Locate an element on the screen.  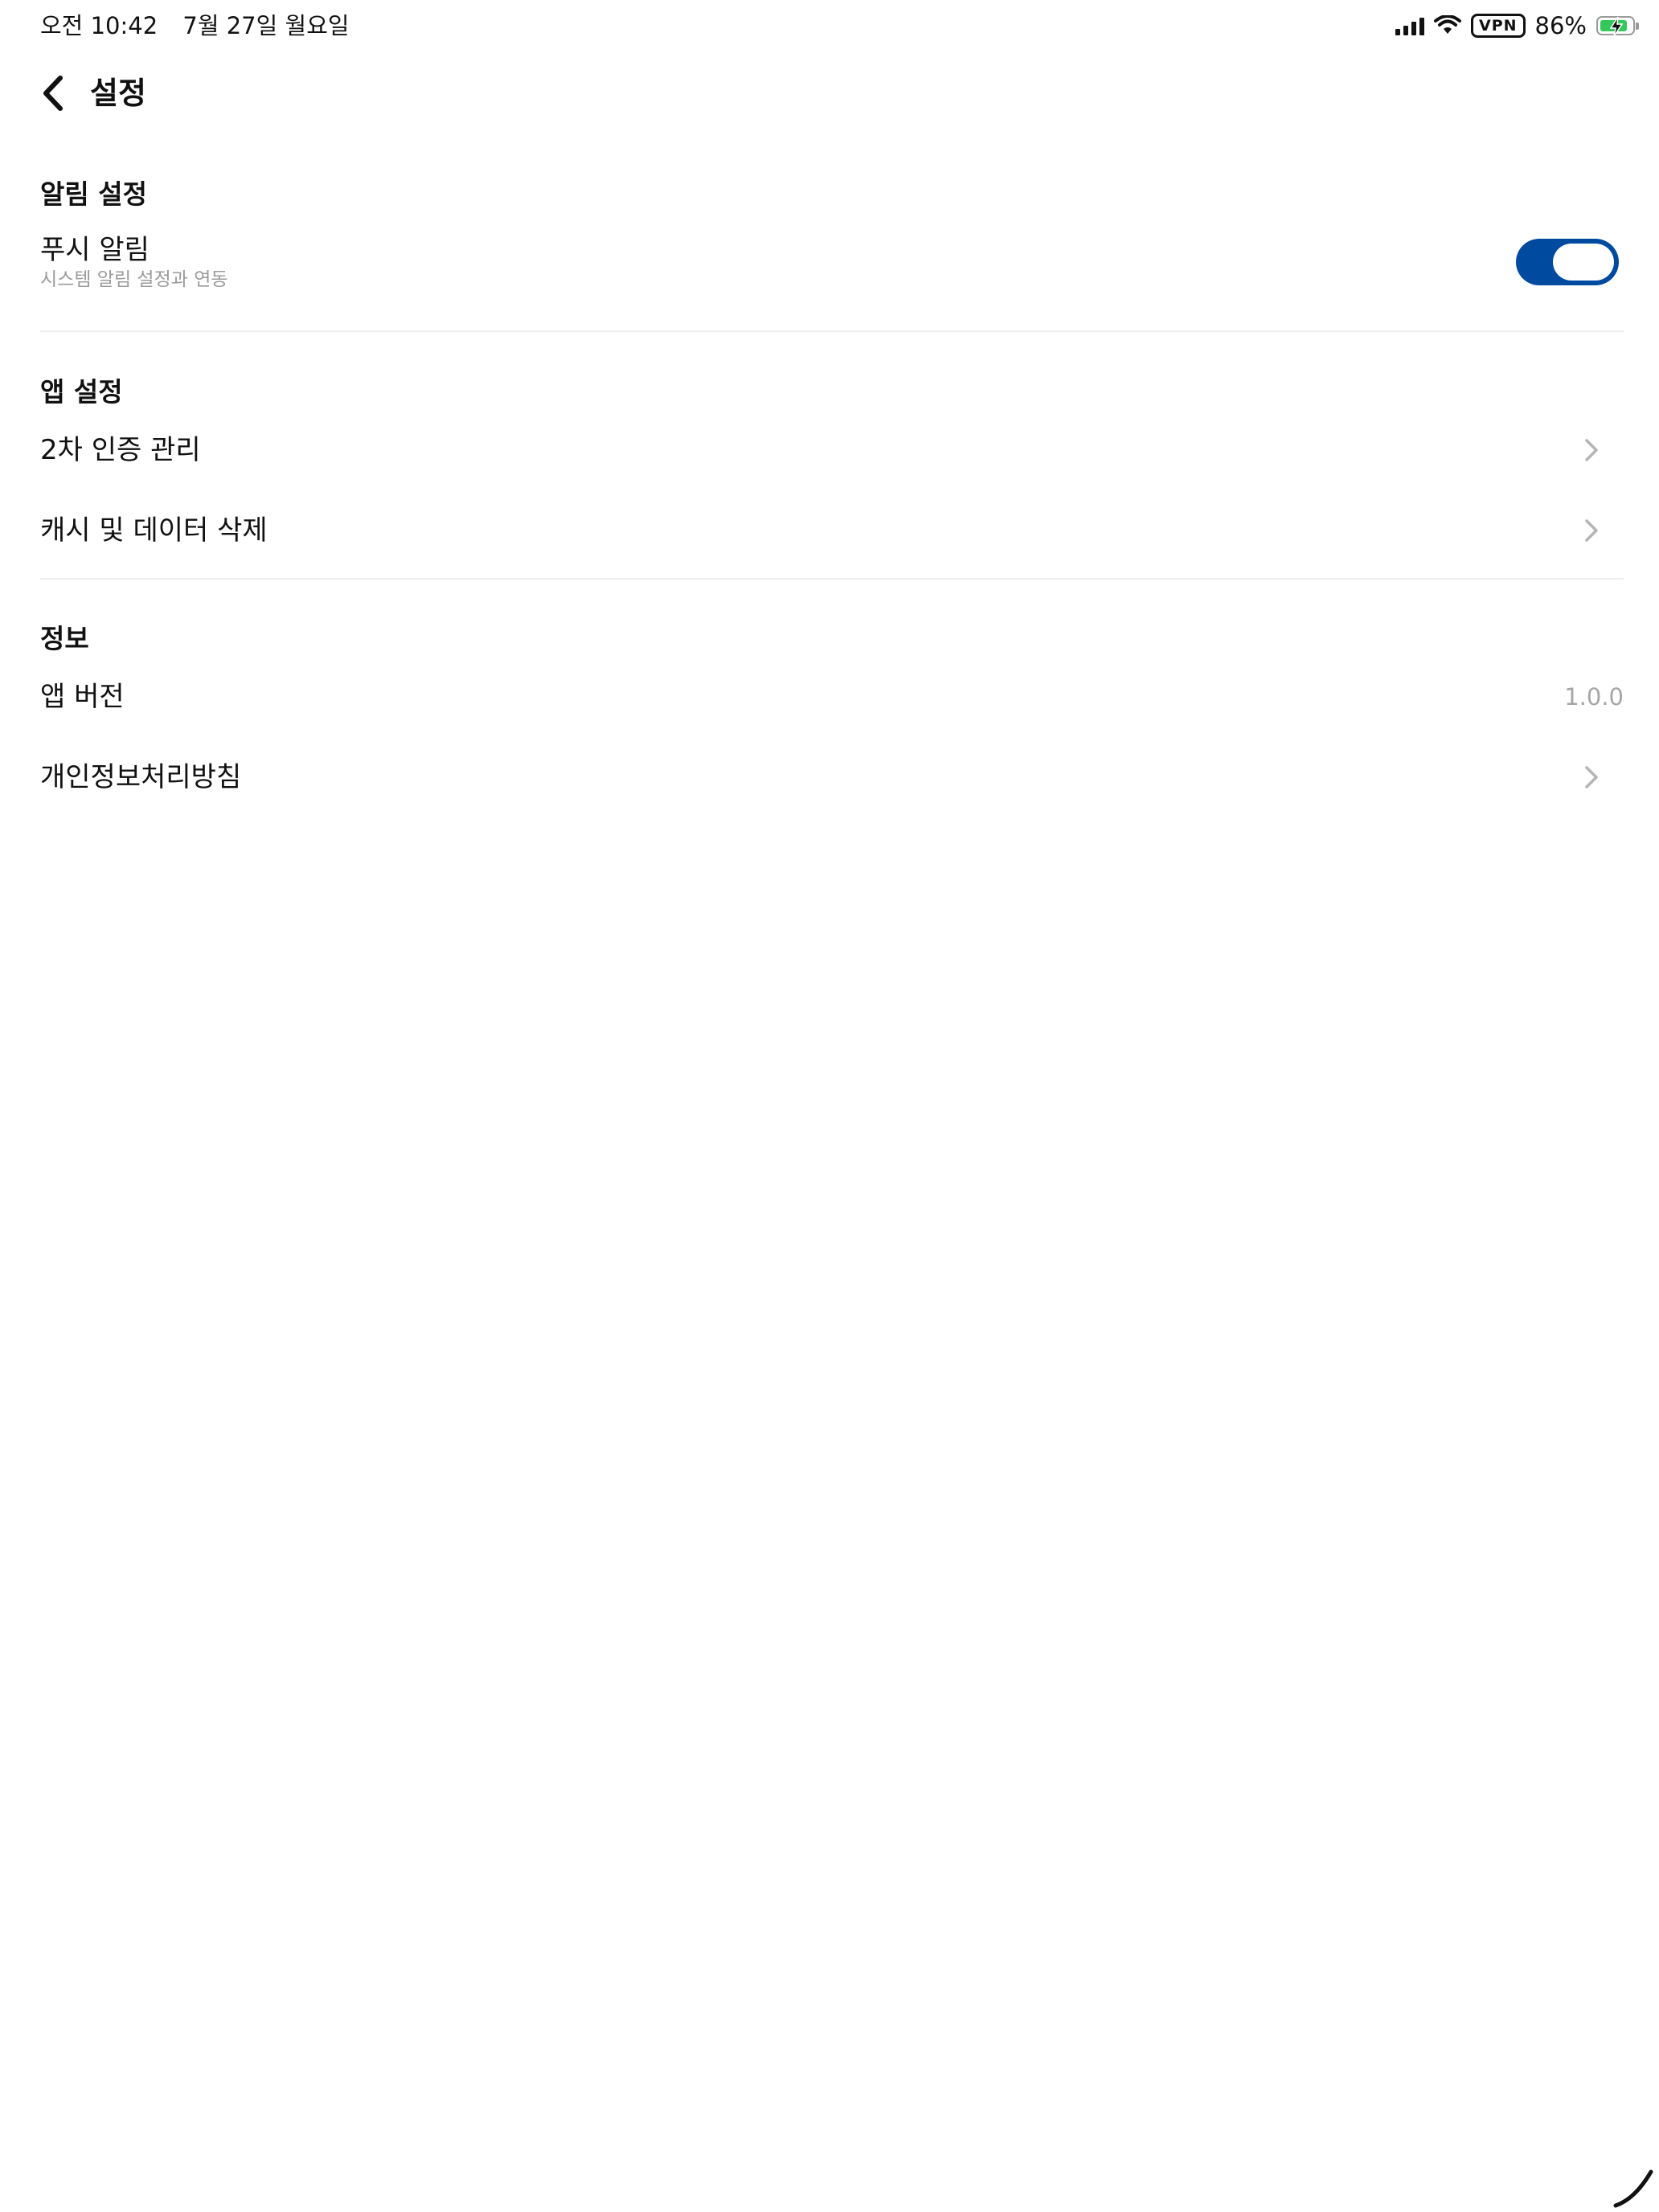
battery-percentage: 86% is located at coordinates (1560, 25).